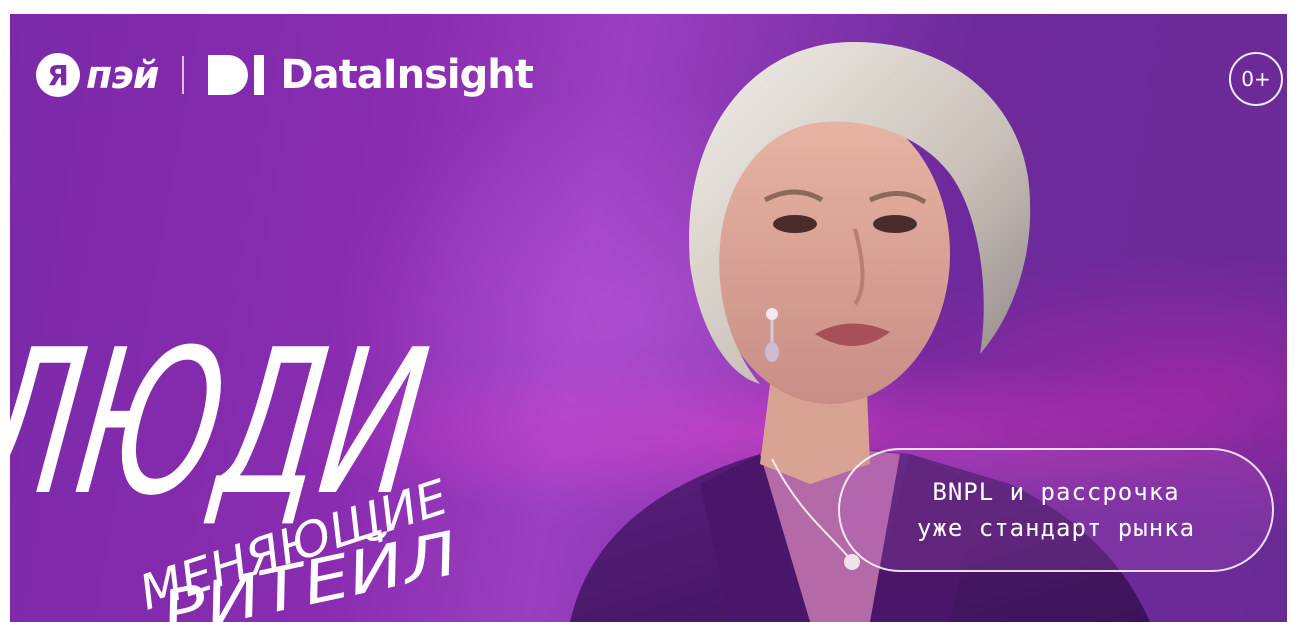 This screenshot has width=1300, height=622. What do you see at coordinates (1056, 492) in the screenshot?
I see `quote-line-1: BNPL и рассрочка` at bounding box center [1056, 492].